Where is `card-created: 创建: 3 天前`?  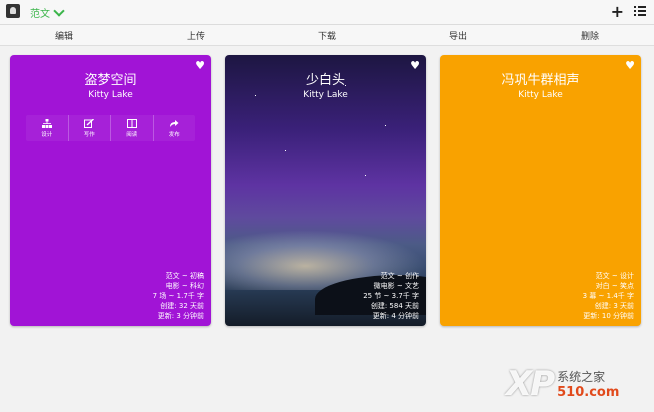
card-created: 创建: 3 天前 is located at coordinates (614, 306).